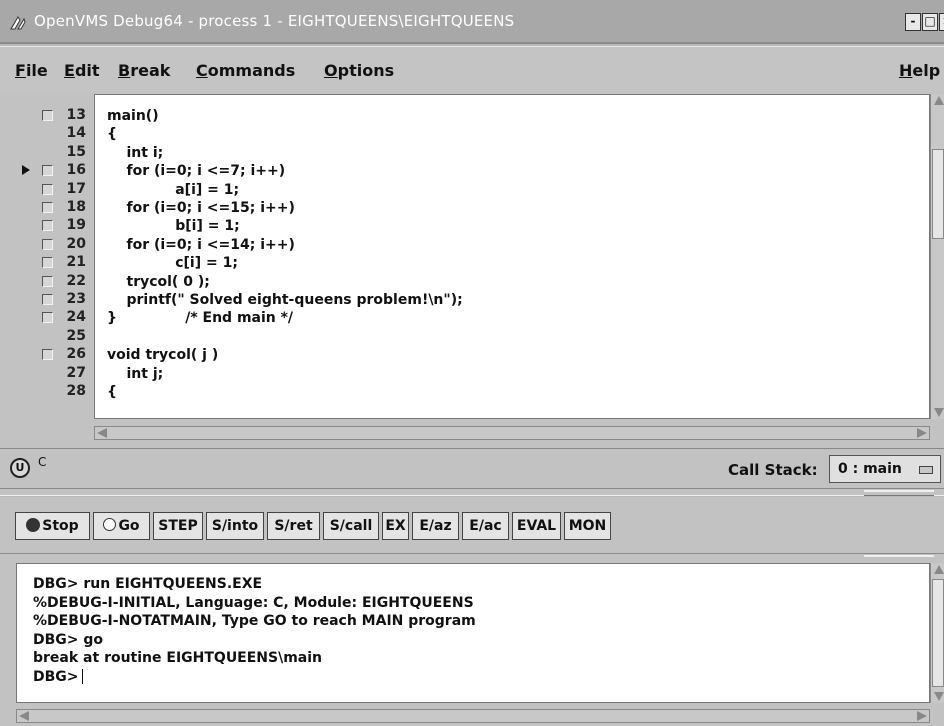  I want to click on gutter-line: 22, so click(46, 281).